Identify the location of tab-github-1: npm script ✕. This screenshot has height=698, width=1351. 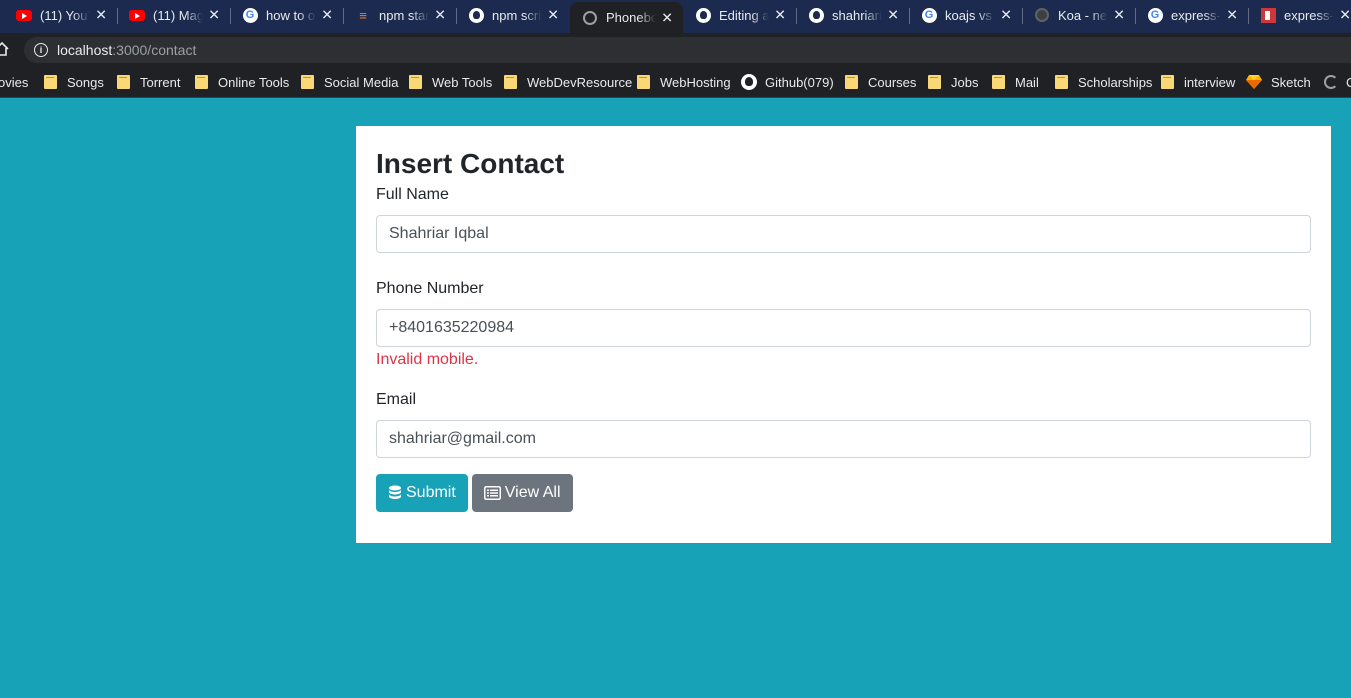
(512, 15).